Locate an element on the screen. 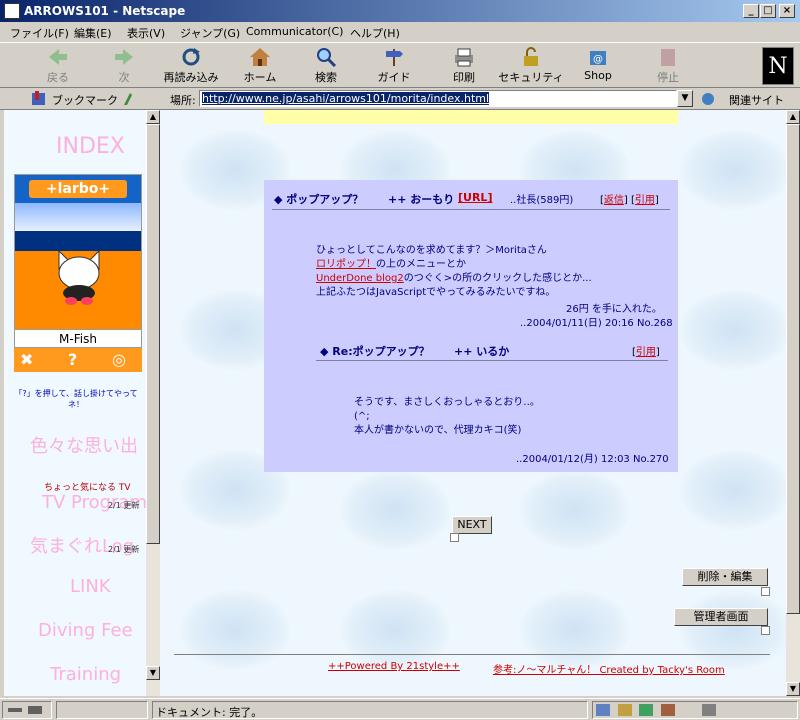 This screenshot has height=720, width=800. guide-signpost-icon is located at coordinates (394, 57).